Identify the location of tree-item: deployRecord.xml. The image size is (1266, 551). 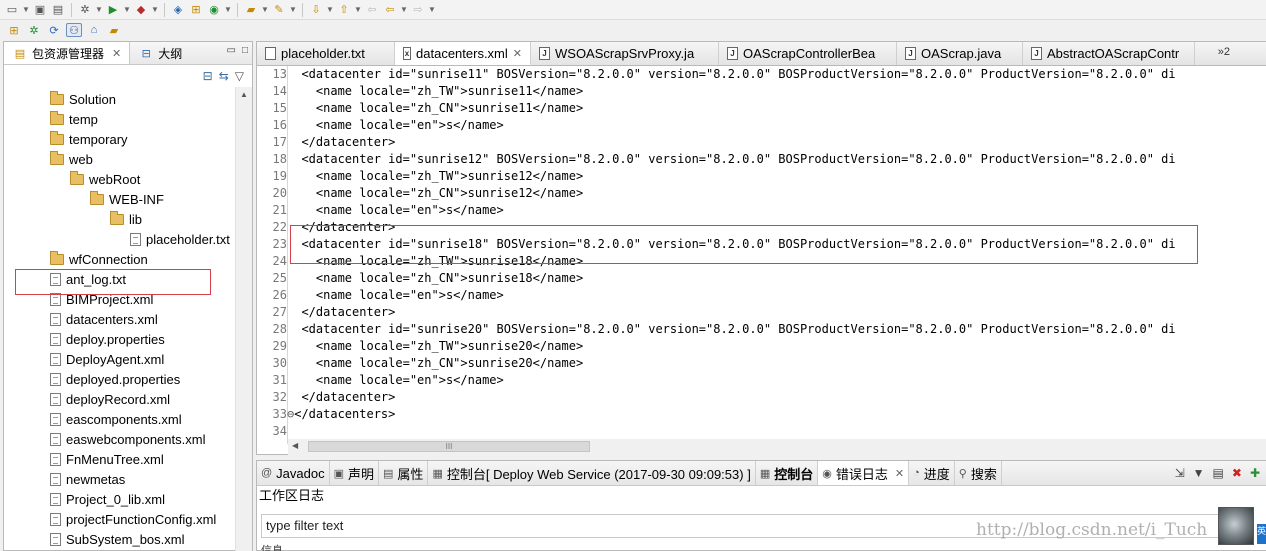
(110, 399).